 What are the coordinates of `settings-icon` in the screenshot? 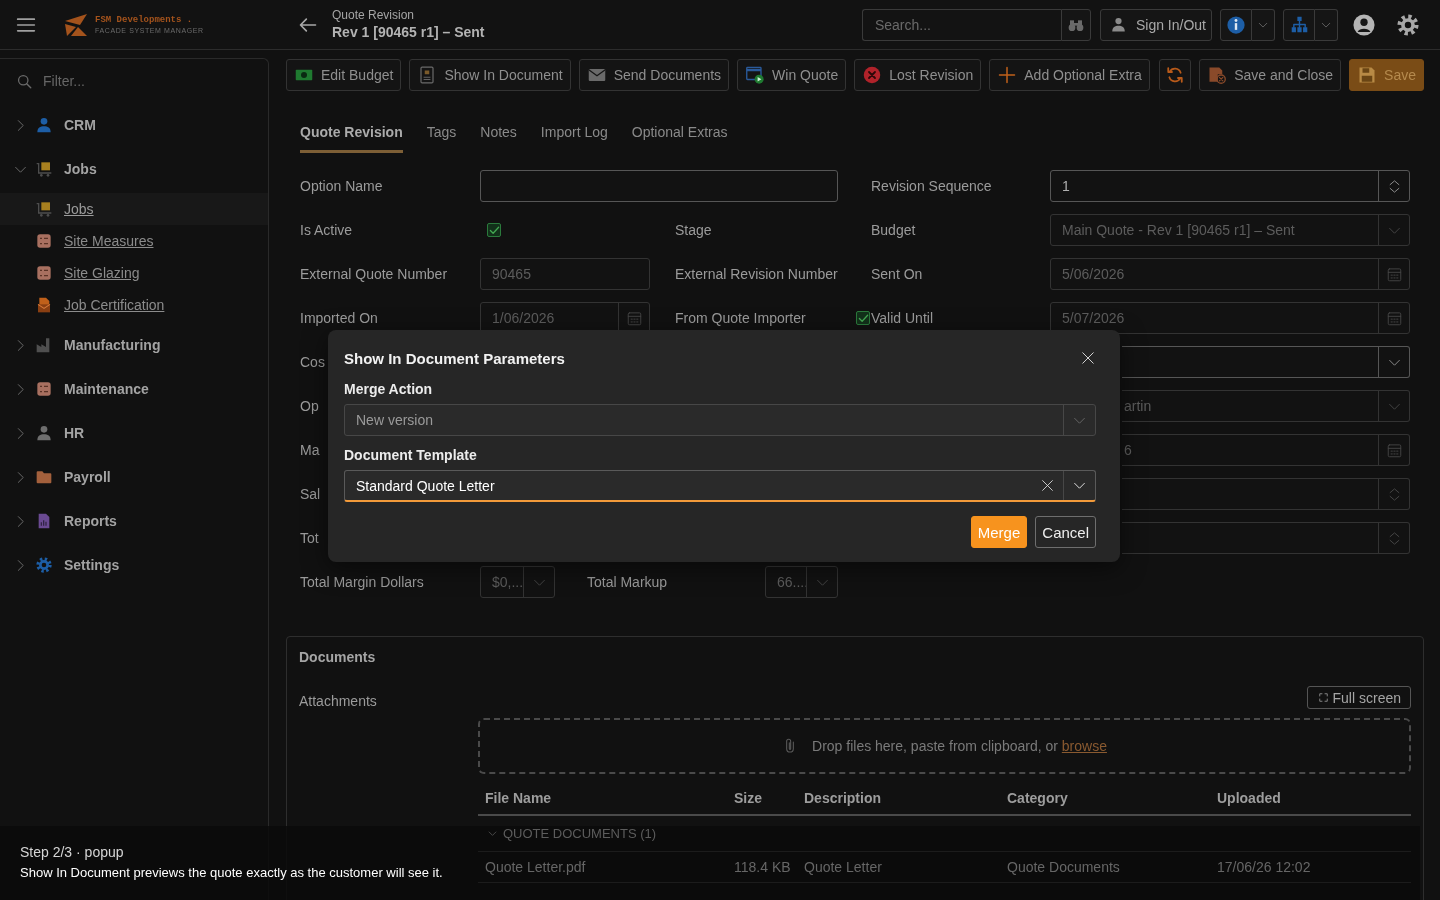 It's located at (1408, 24).